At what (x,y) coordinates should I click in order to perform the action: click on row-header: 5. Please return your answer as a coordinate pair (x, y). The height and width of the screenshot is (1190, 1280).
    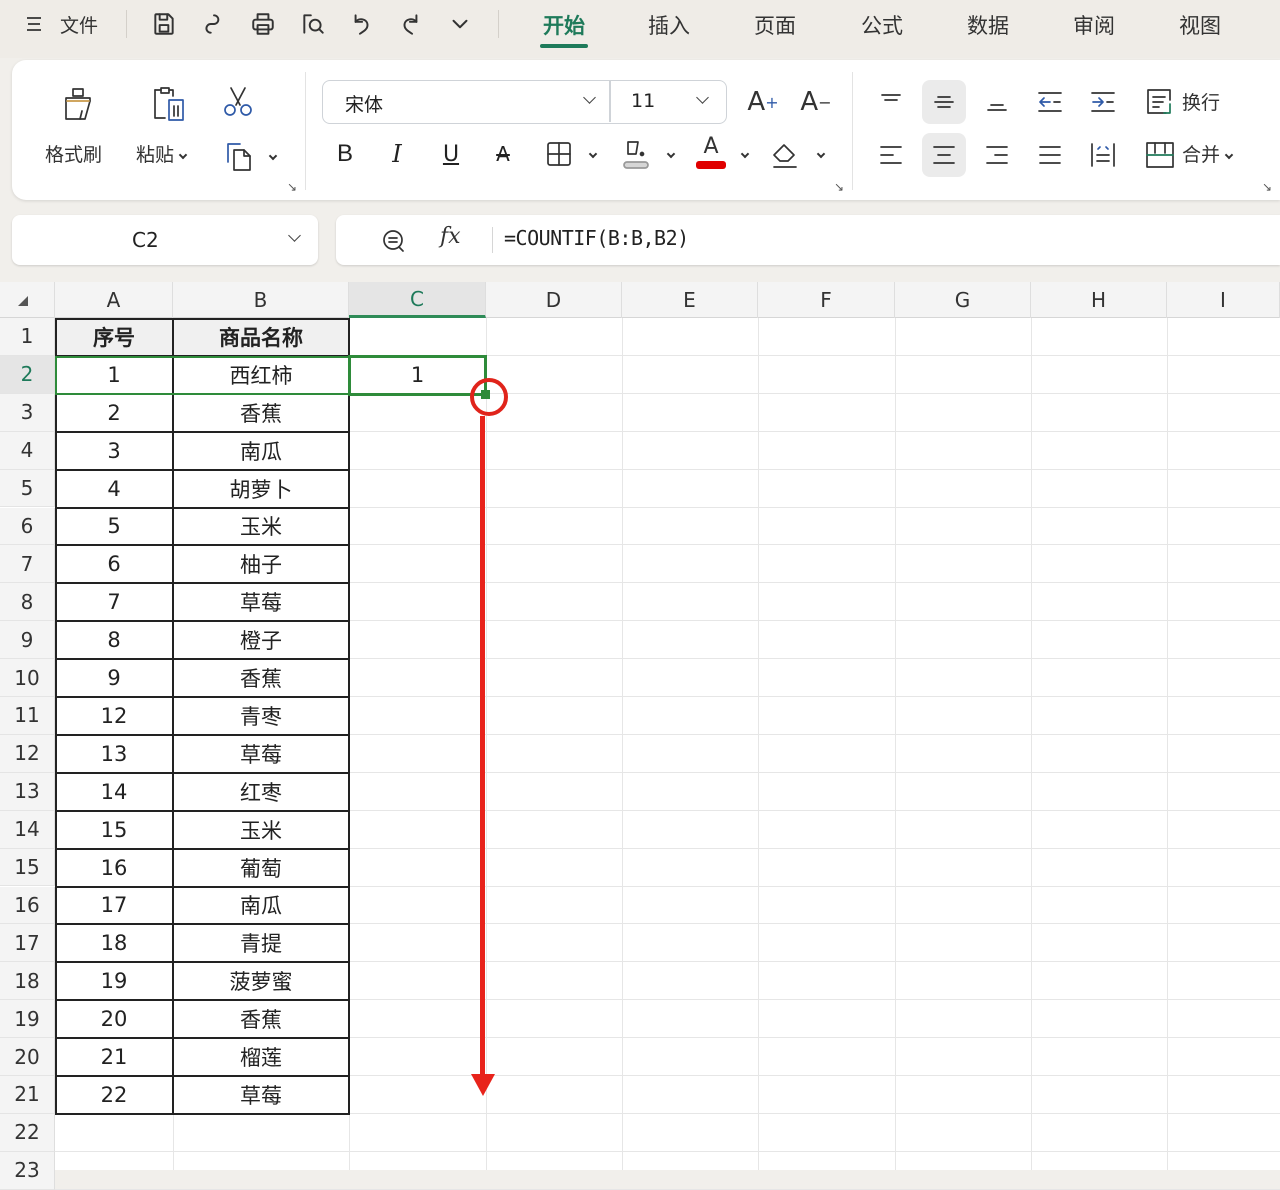
    Looking at the image, I should click on (27, 488).